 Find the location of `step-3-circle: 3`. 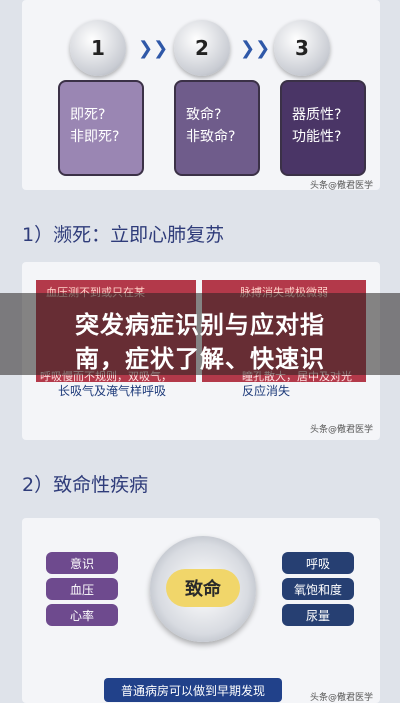

step-3-circle: 3 is located at coordinates (302, 48).